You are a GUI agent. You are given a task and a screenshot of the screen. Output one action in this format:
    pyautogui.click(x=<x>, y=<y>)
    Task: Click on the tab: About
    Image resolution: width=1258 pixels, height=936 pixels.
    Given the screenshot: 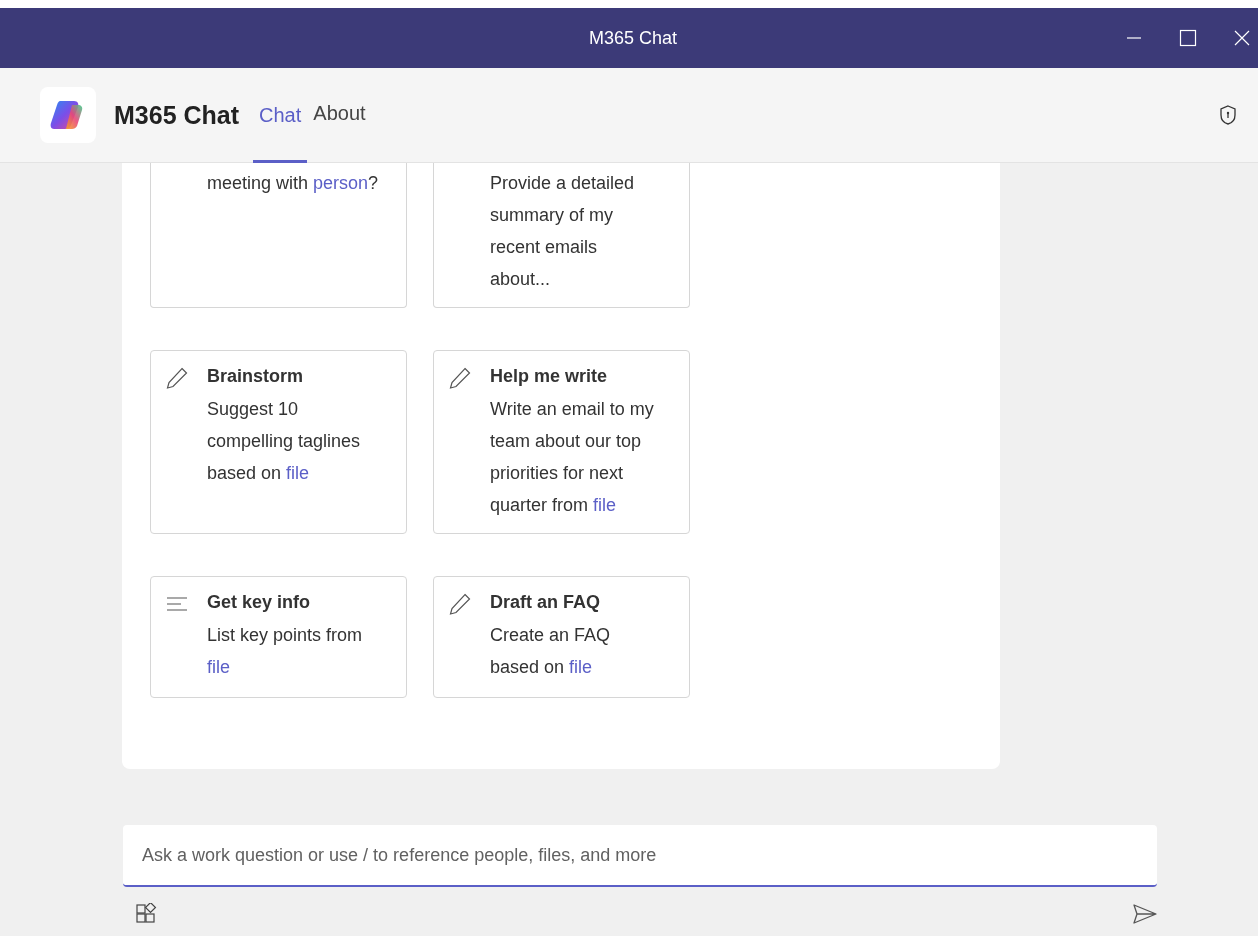 What is the action you would take?
    pyautogui.click(x=339, y=115)
    